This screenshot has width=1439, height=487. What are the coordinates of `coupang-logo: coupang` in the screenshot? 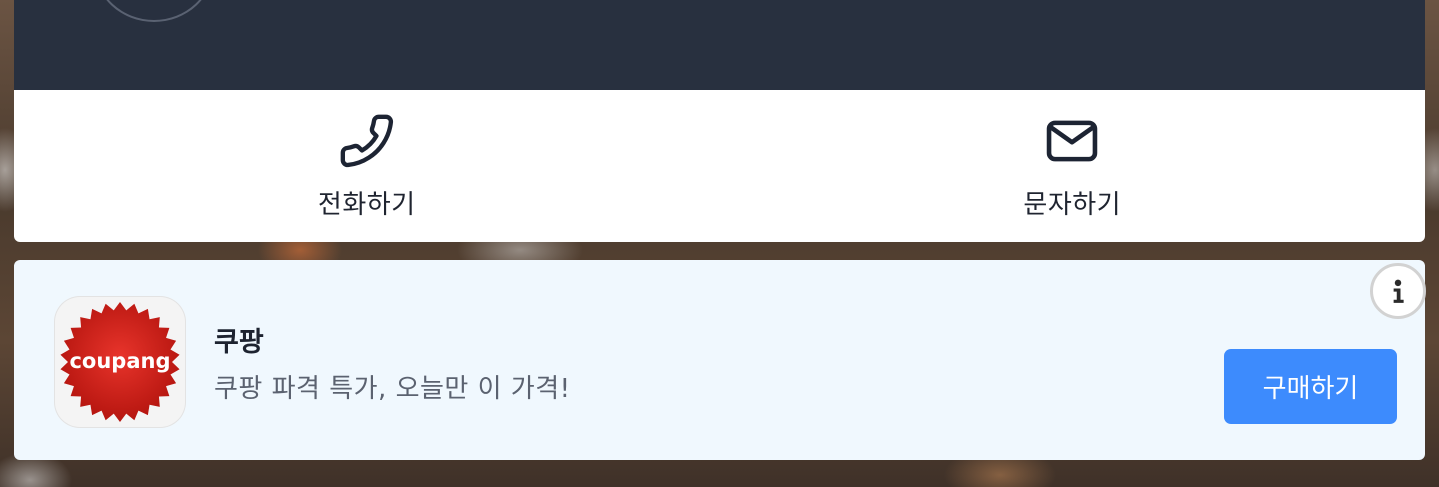 It's located at (120, 362).